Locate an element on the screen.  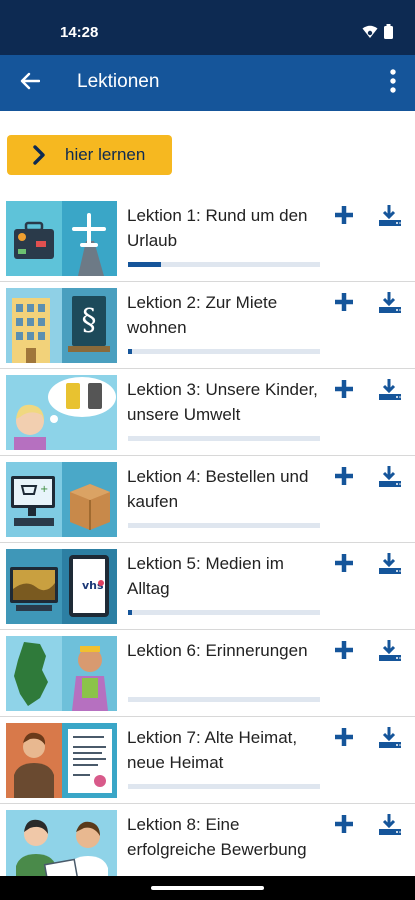
lesson-item-6: Lektion 6: Erinnerungen is located at coordinates (207, 673).